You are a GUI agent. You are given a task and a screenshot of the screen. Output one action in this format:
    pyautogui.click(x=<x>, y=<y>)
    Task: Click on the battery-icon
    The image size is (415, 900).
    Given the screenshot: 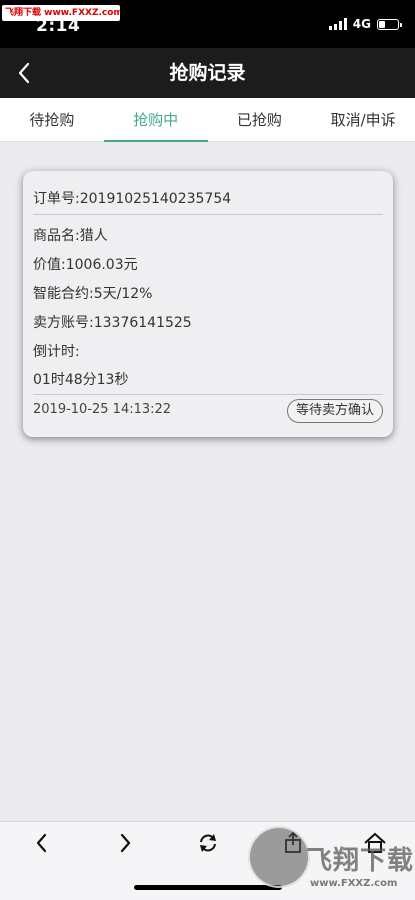 What is the action you would take?
    pyautogui.click(x=389, y=24)
    